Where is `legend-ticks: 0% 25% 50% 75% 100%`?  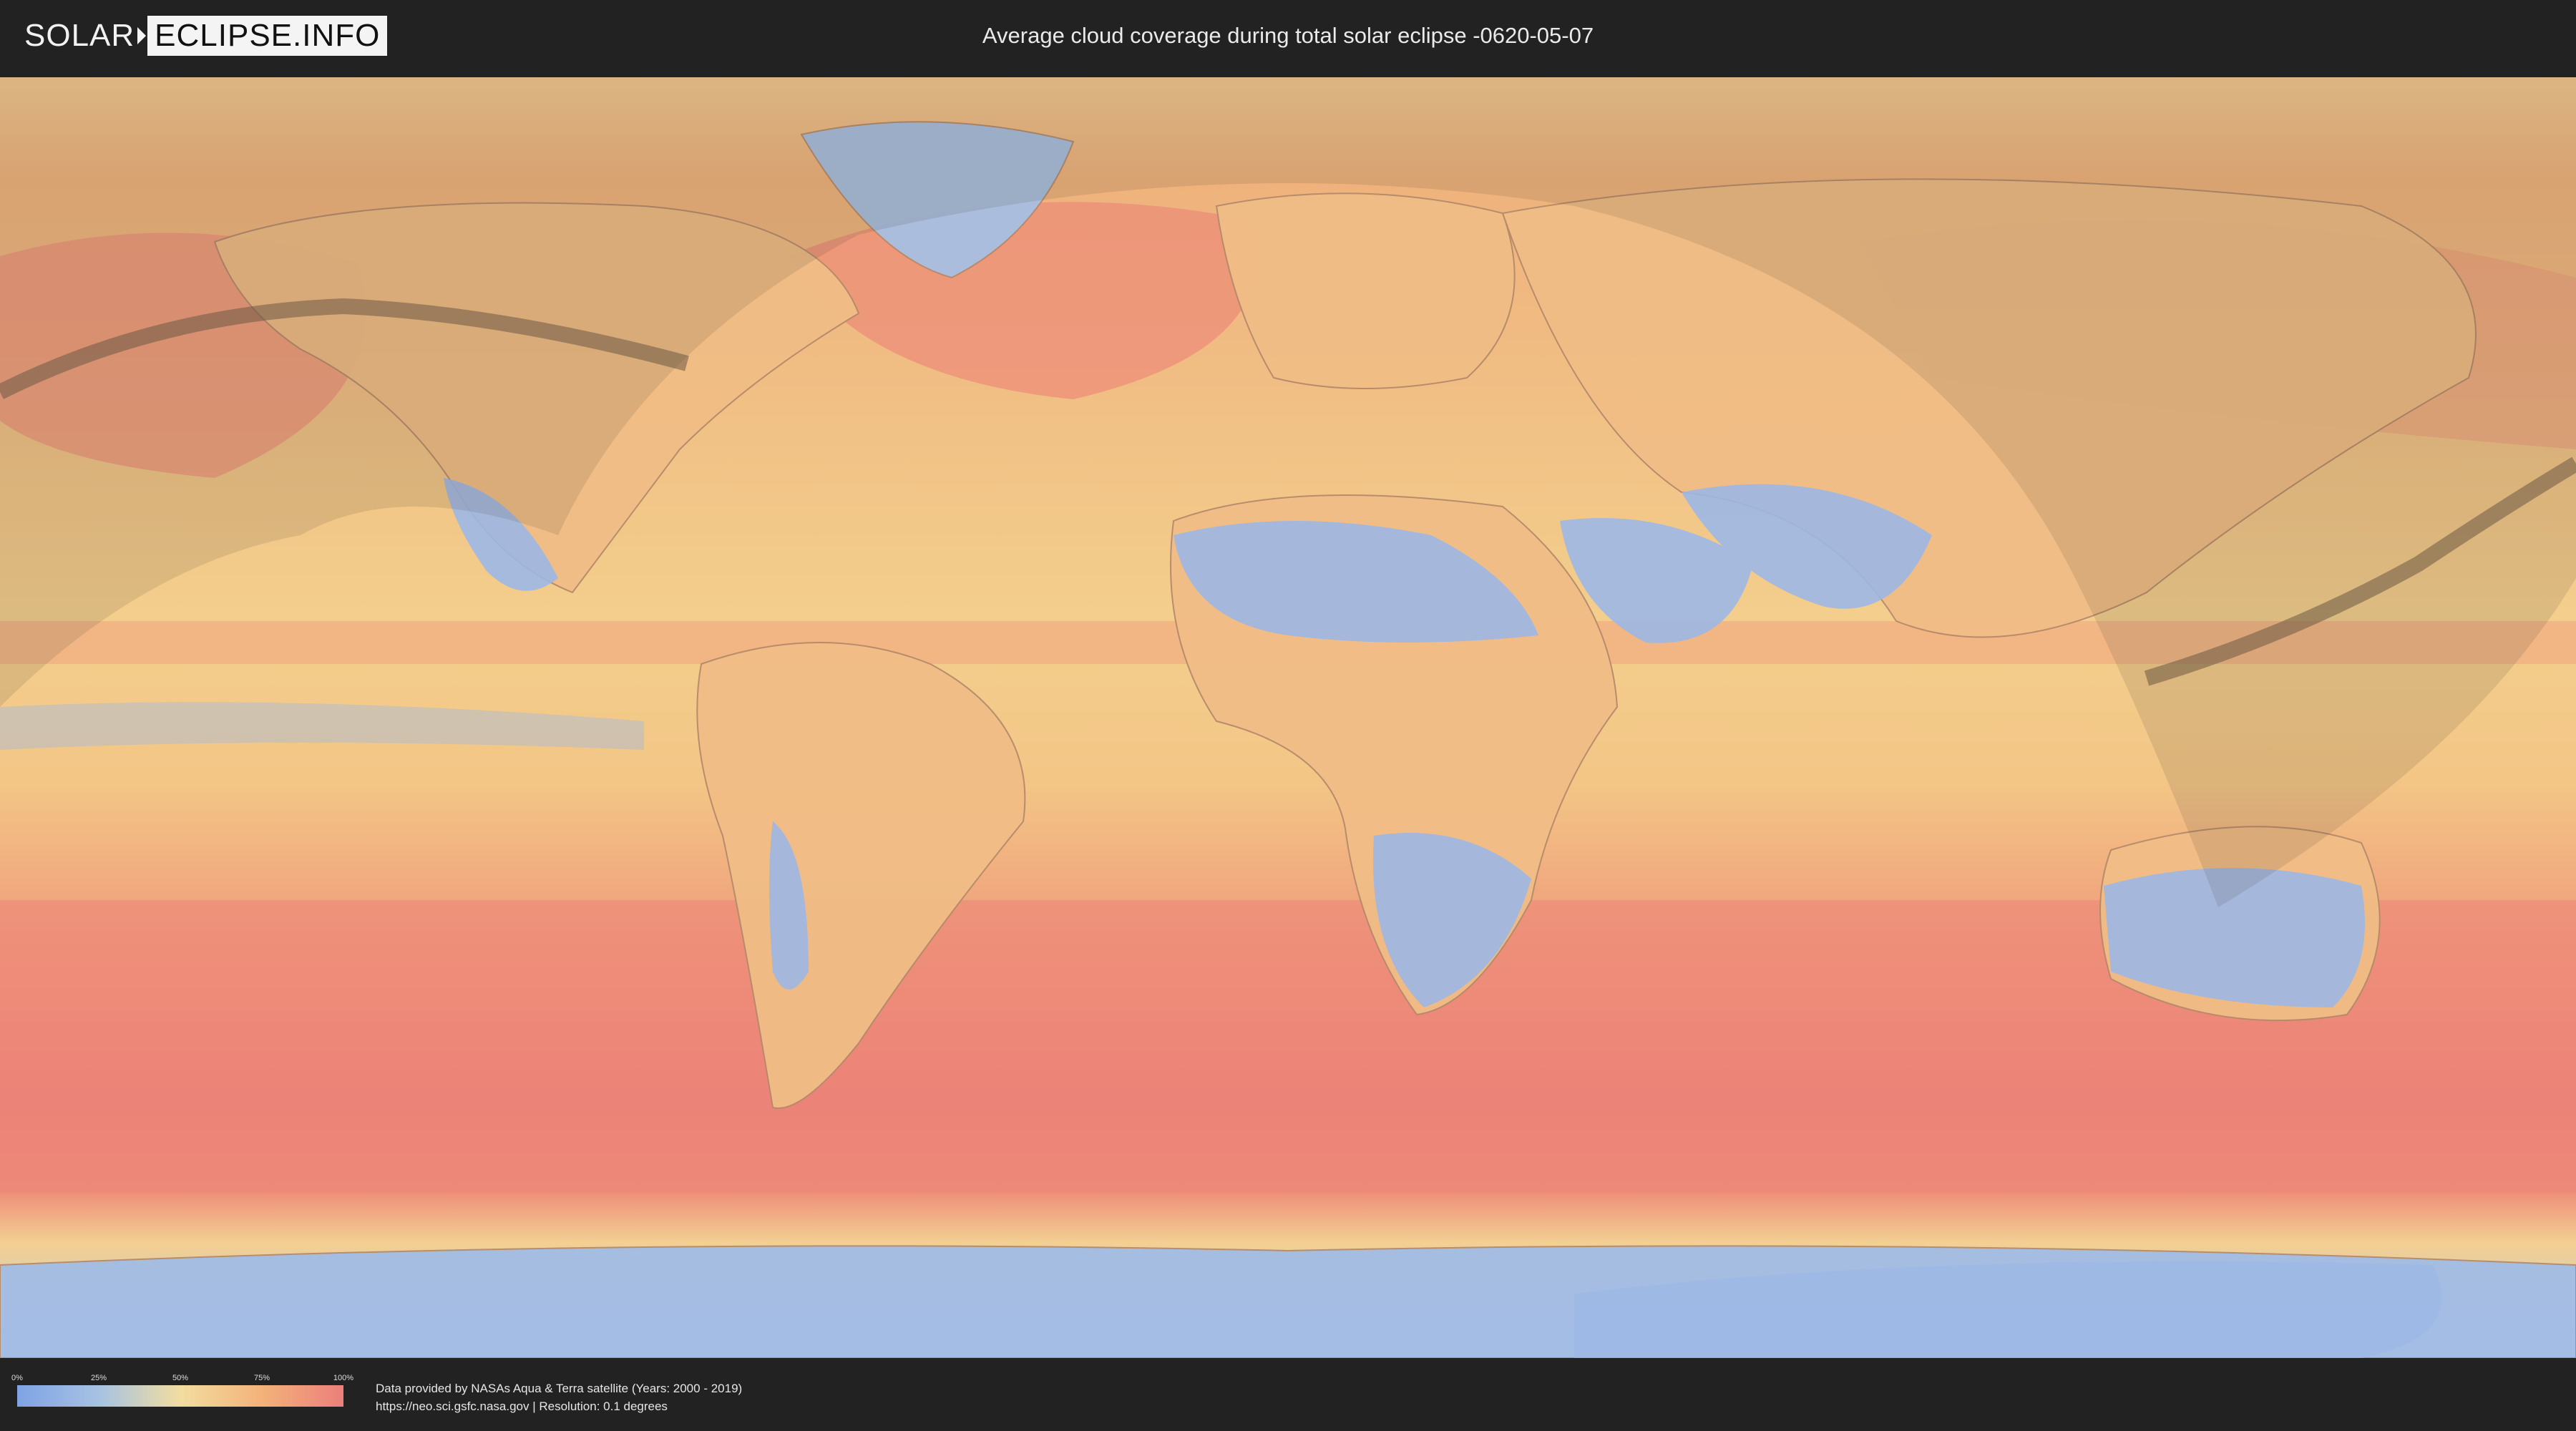 legend-ticks: 0% 25% 50% 75% 100% is located at coordinates (182, 1379).